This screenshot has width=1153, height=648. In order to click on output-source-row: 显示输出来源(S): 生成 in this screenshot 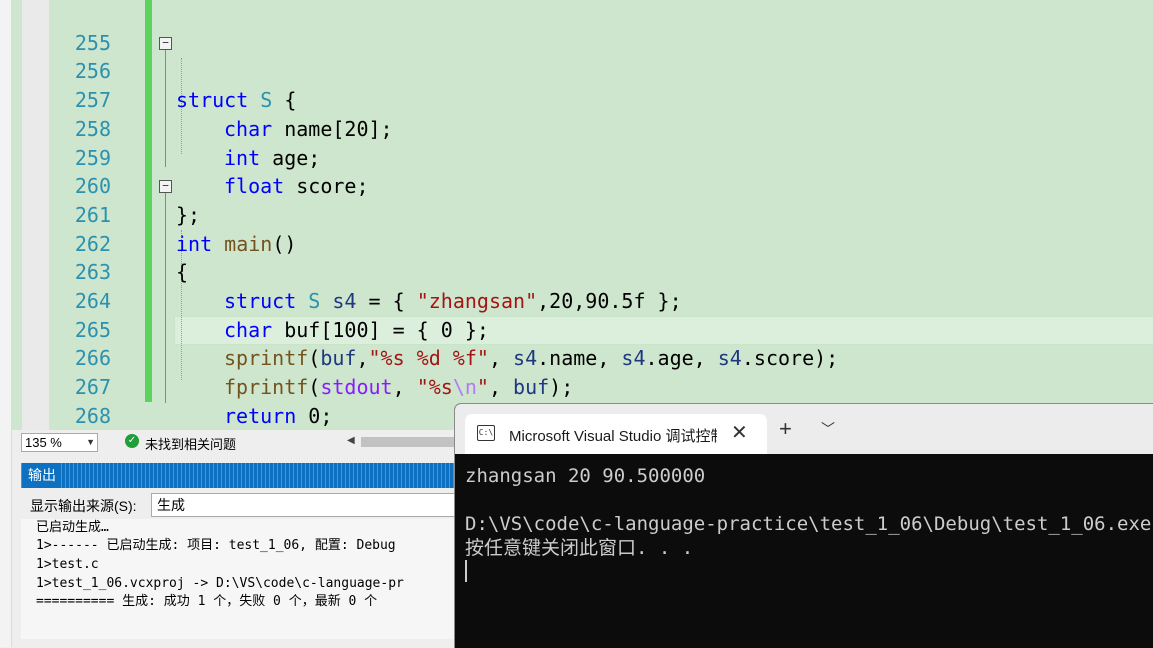, I will do `click(244, 504)`.